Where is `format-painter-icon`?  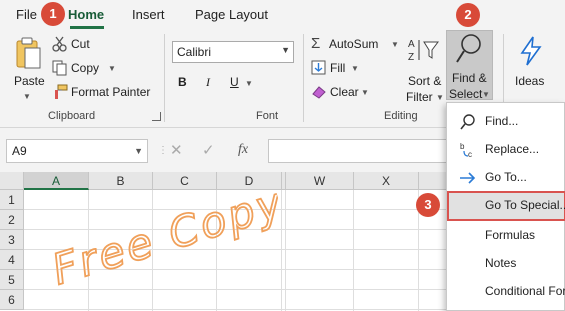 format-painter-icon is located at coordinates (61, 91).